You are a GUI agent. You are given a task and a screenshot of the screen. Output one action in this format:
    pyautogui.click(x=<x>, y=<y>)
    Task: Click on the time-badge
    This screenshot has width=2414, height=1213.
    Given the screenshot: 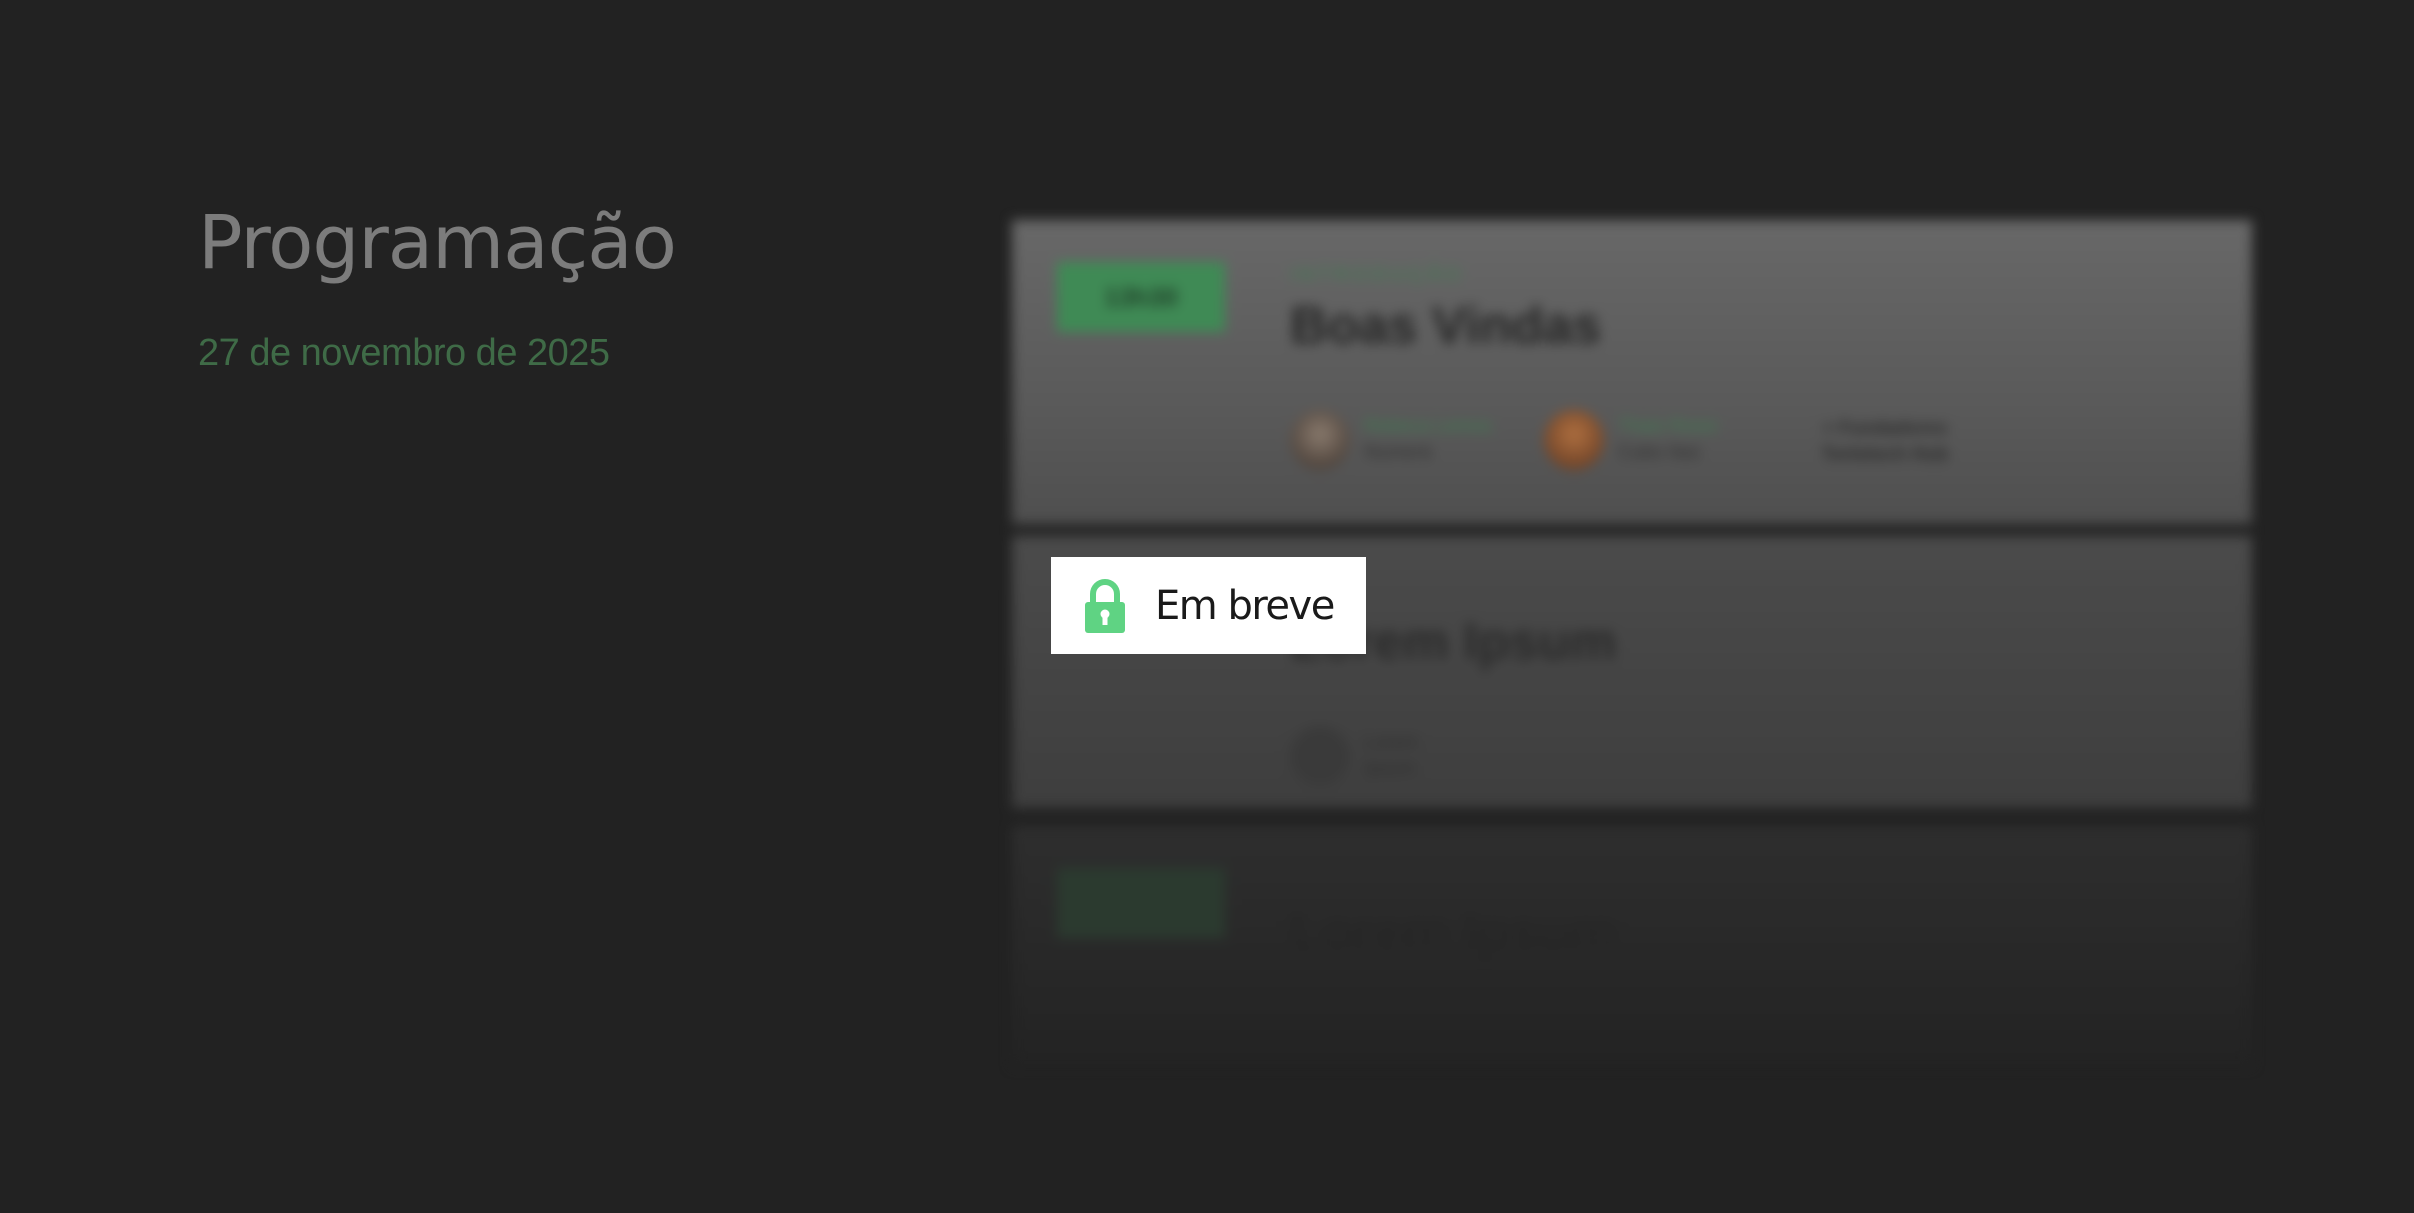 What is the action you would take?
    pyautogui.click(x=1141, y=903)
    